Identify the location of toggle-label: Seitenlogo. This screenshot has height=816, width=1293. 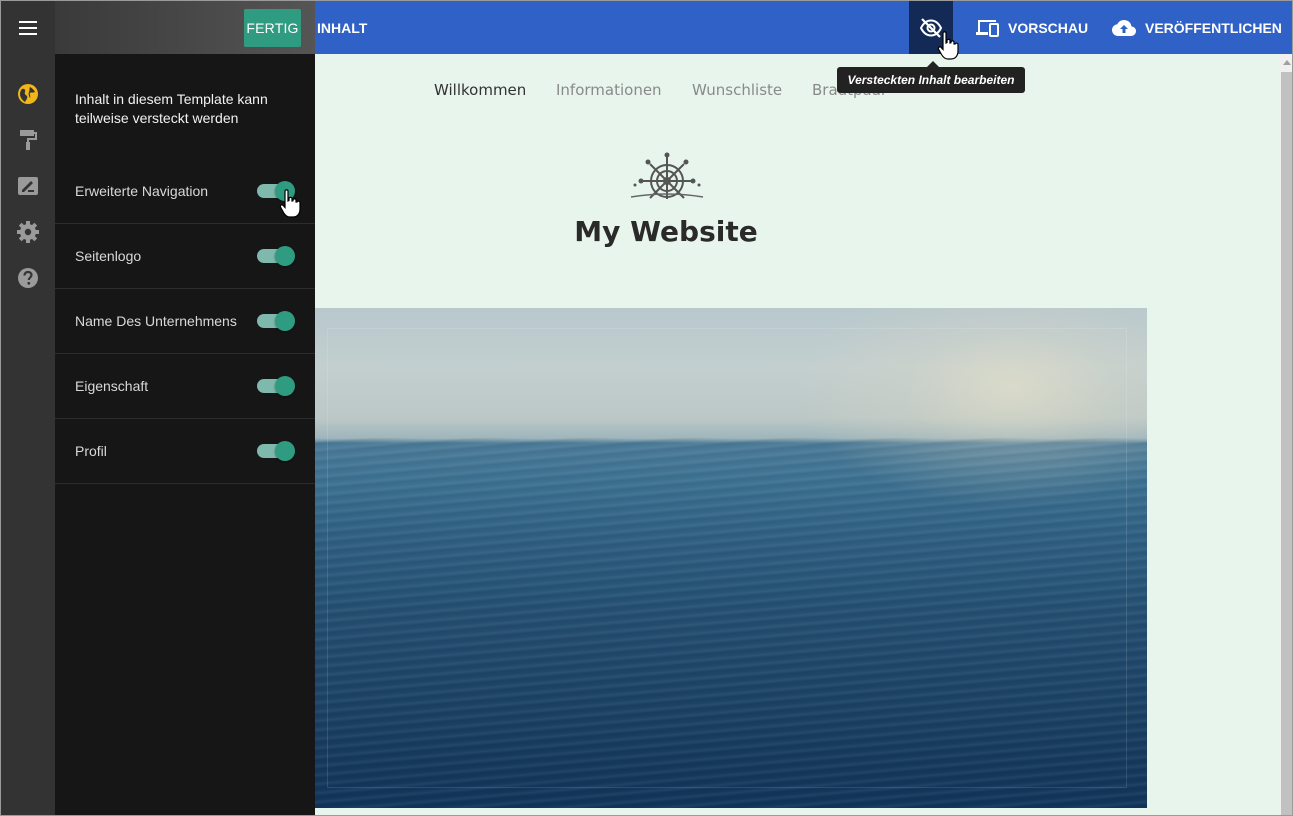
(108, 256).